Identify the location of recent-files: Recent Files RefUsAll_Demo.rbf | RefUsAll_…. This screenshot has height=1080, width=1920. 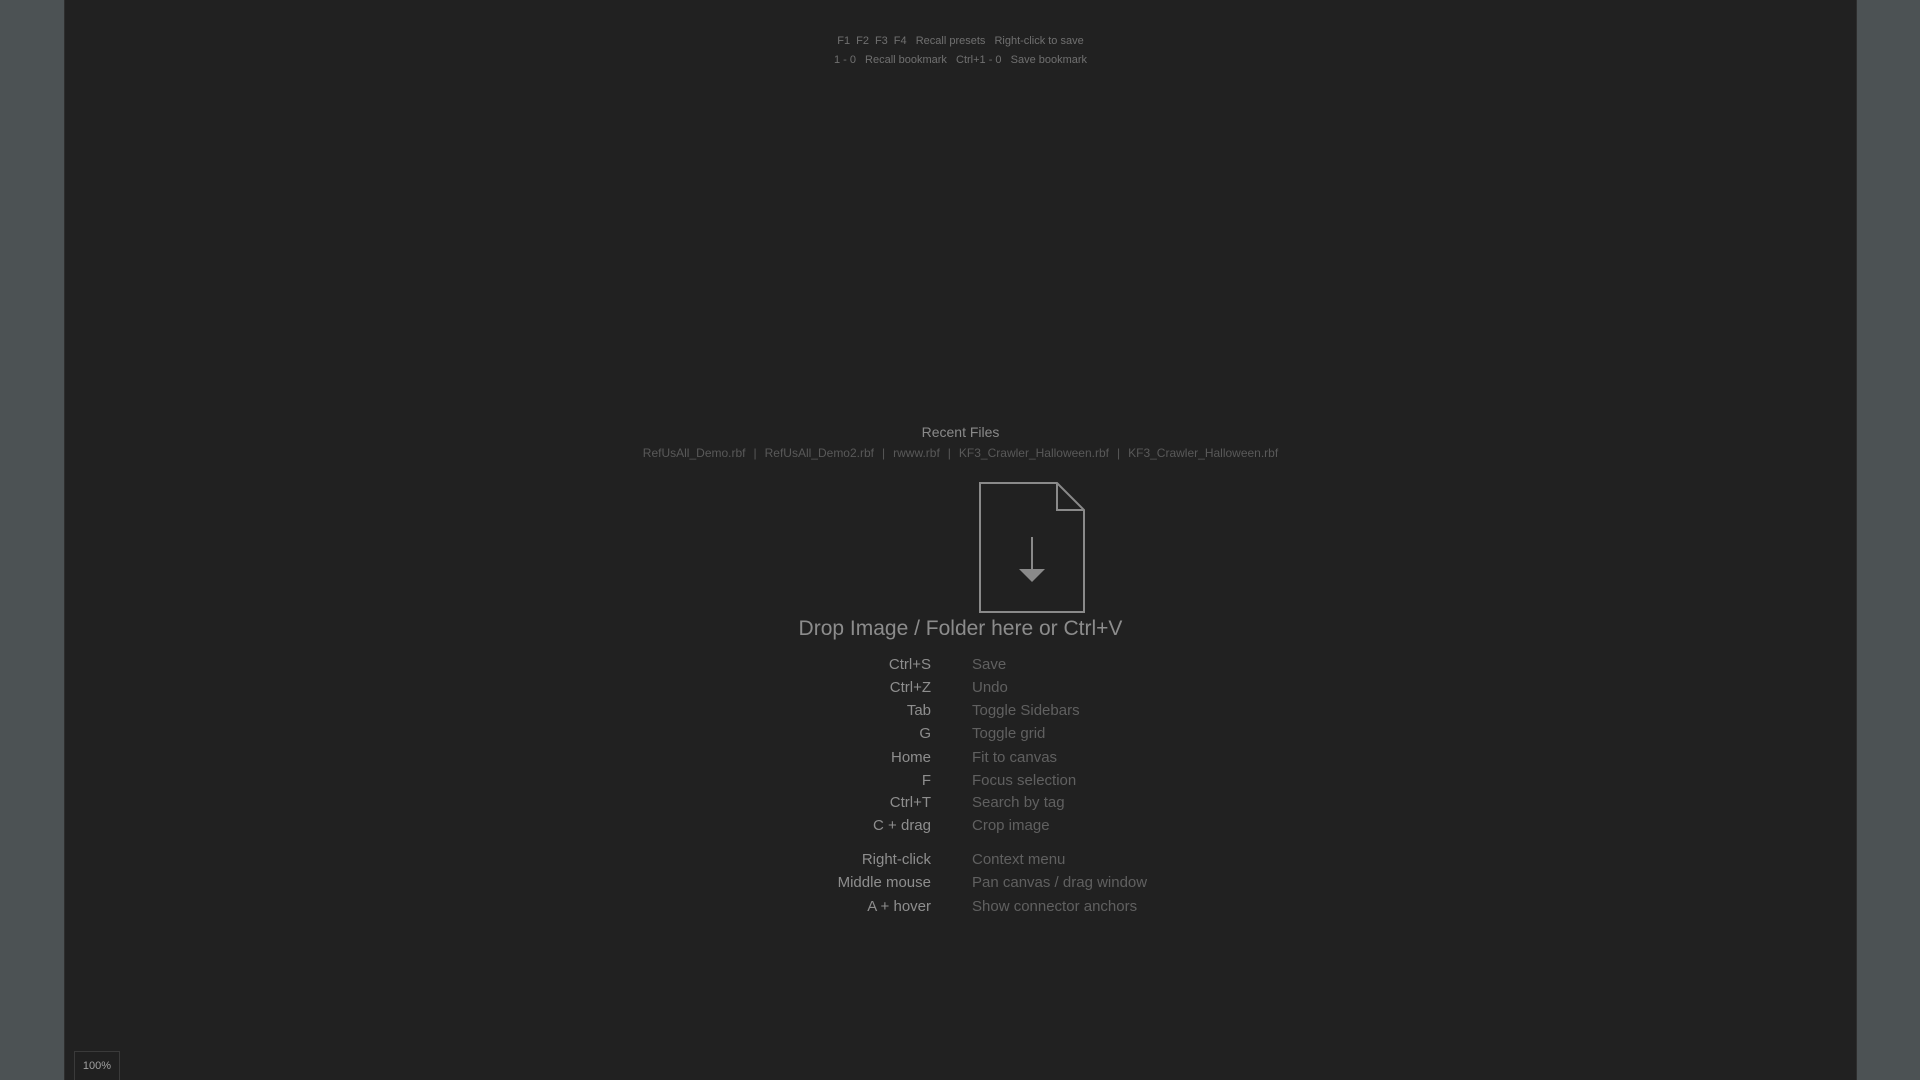
(960, 442).